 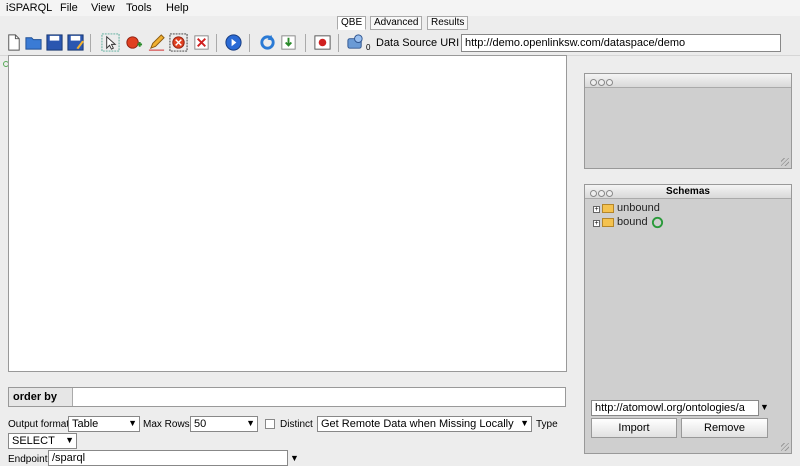 What do you see at coordinates (632, 222) in the screenshot?
I see `schema-item-bound: bound` at bounding box center [632, 222].